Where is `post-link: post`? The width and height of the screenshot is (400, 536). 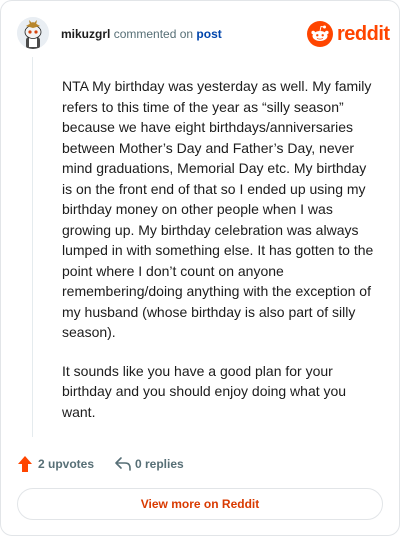 post-link: post is located at coordinates (208, 34).